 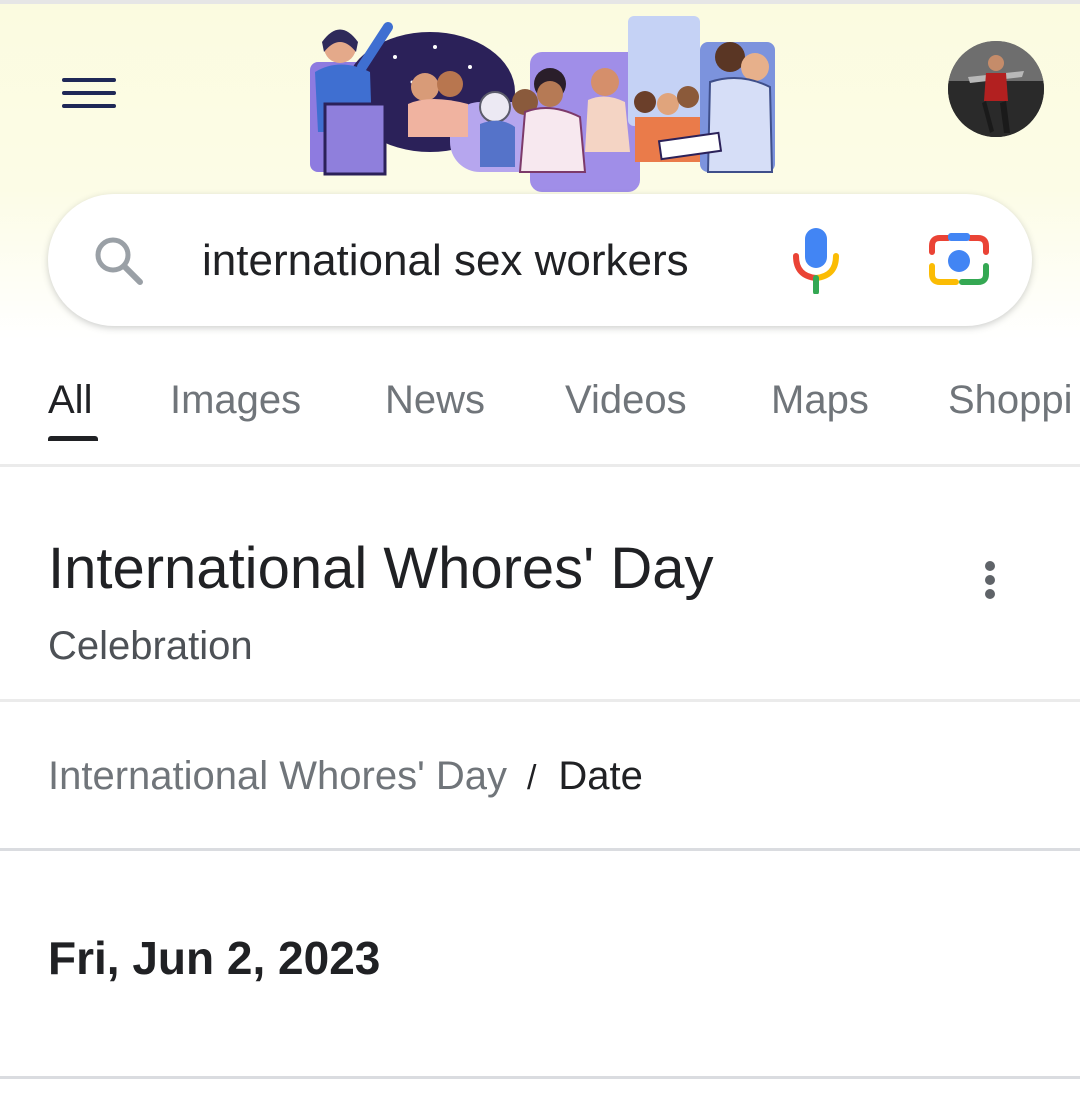 I want to click on answer-date: Fri, Jun 2, 2023, so click(x=214, y=958).